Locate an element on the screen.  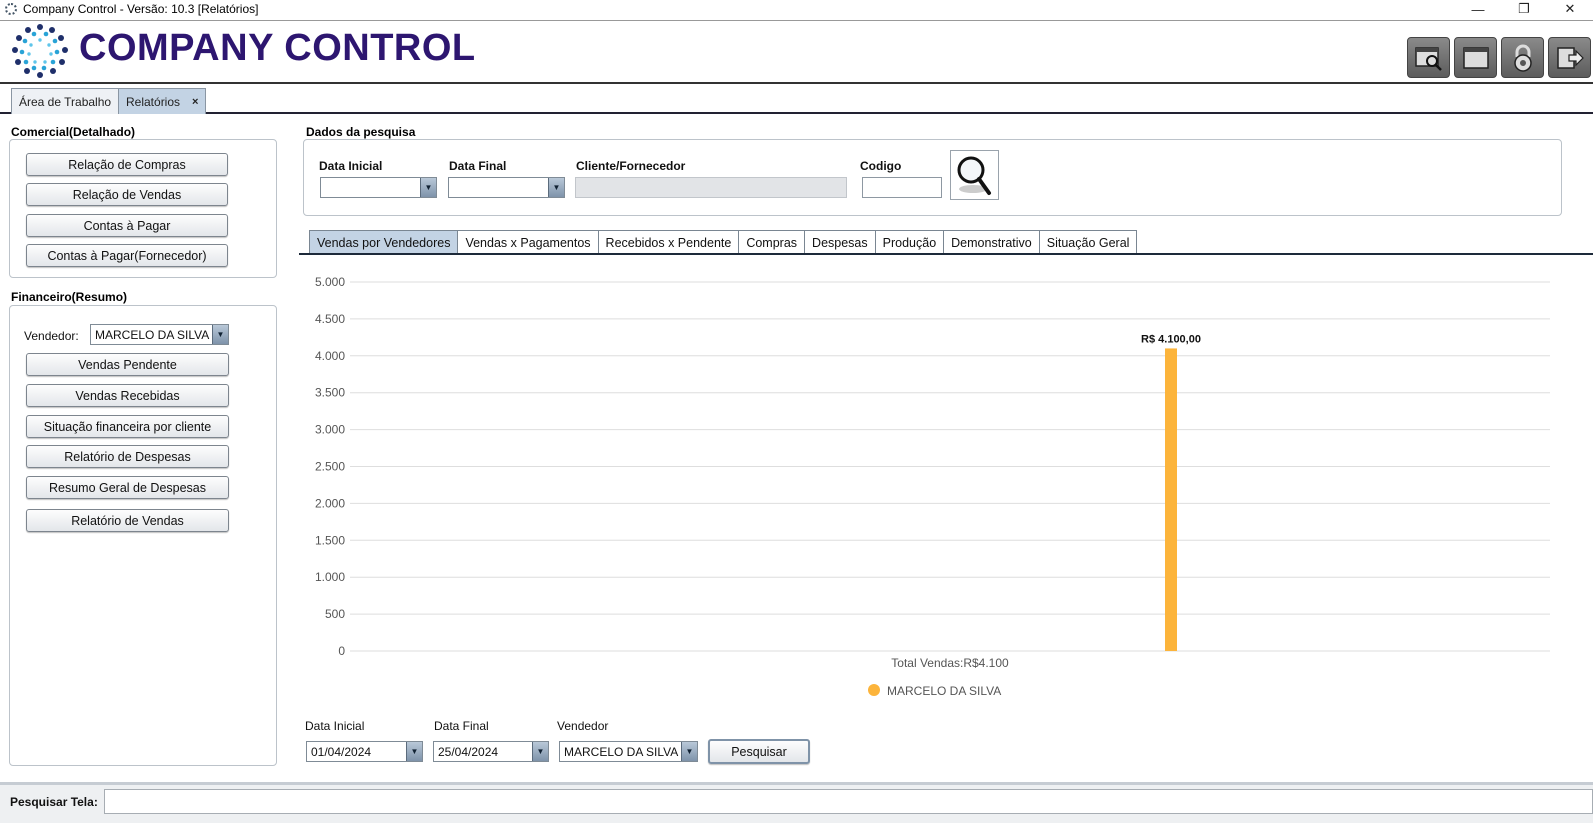
y-tick-label: 500 is located at coordinates (335, 614).